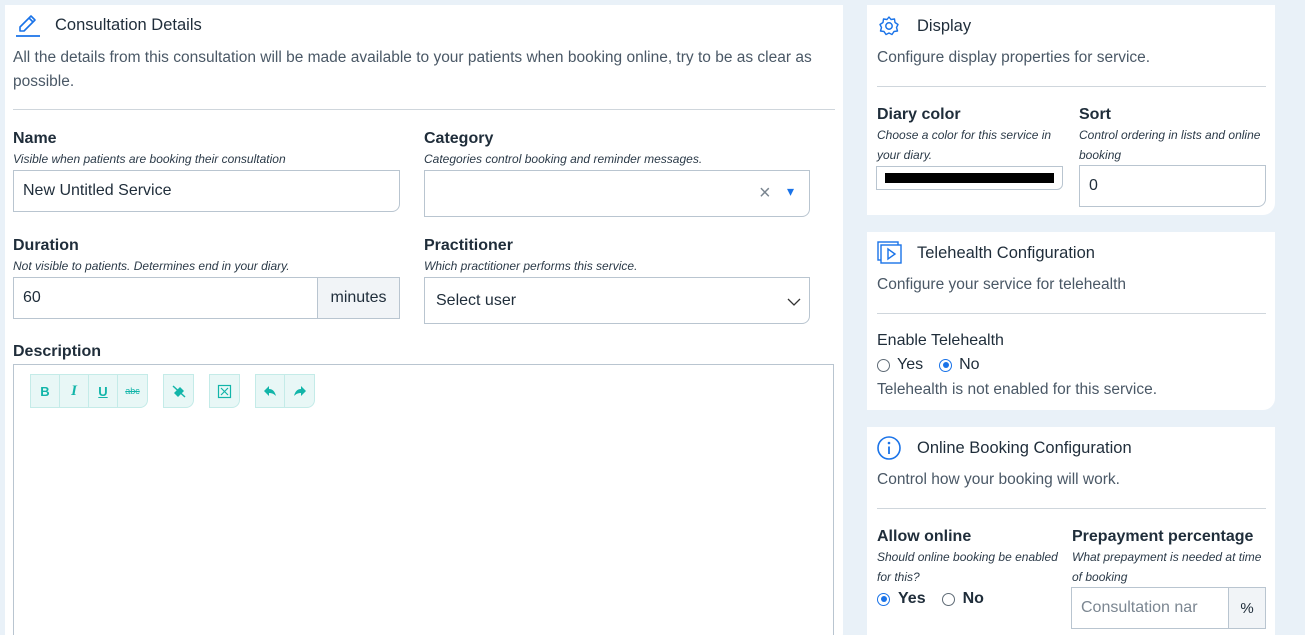  I want to click on history-group, so click(285, 391).